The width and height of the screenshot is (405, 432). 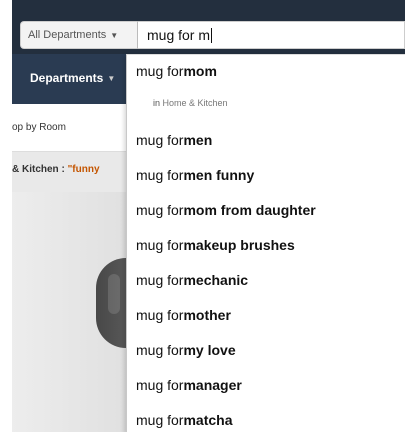 I want to click on department-select-label: All Departments, so click(x=67, y=35).